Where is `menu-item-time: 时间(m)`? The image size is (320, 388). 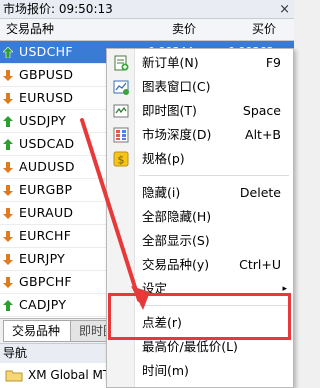
menu-item-time: 时间(m) is located at coordinates (200, 371).